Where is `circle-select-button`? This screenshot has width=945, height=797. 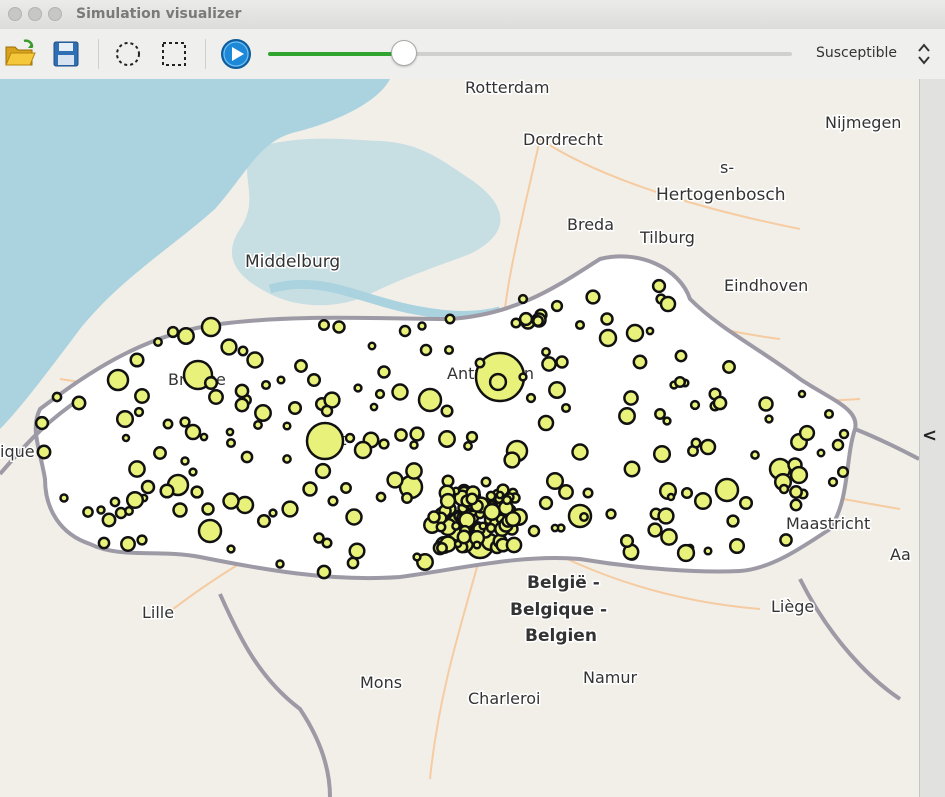
circle-select-button is located at coordinates (128, 54).